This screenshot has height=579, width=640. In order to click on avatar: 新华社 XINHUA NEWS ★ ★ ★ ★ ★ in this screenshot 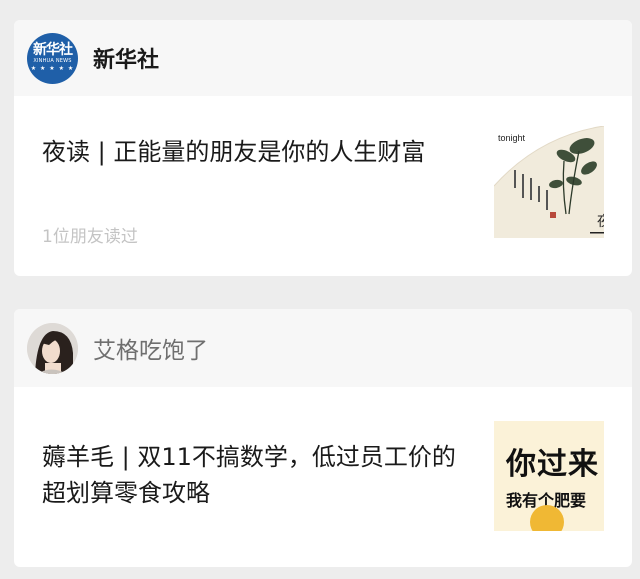, I will do `click(52, 58)`.